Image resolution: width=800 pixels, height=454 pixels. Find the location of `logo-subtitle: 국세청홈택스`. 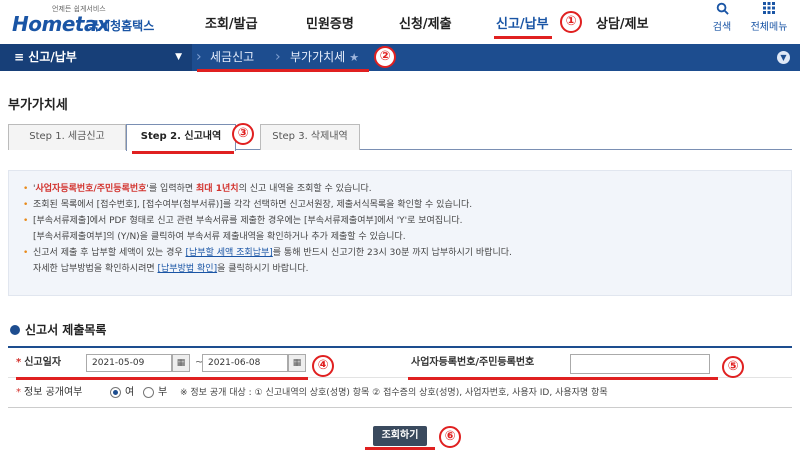

logo-subtitle: 국세청홈택스 is located at coordinates (121, 26).